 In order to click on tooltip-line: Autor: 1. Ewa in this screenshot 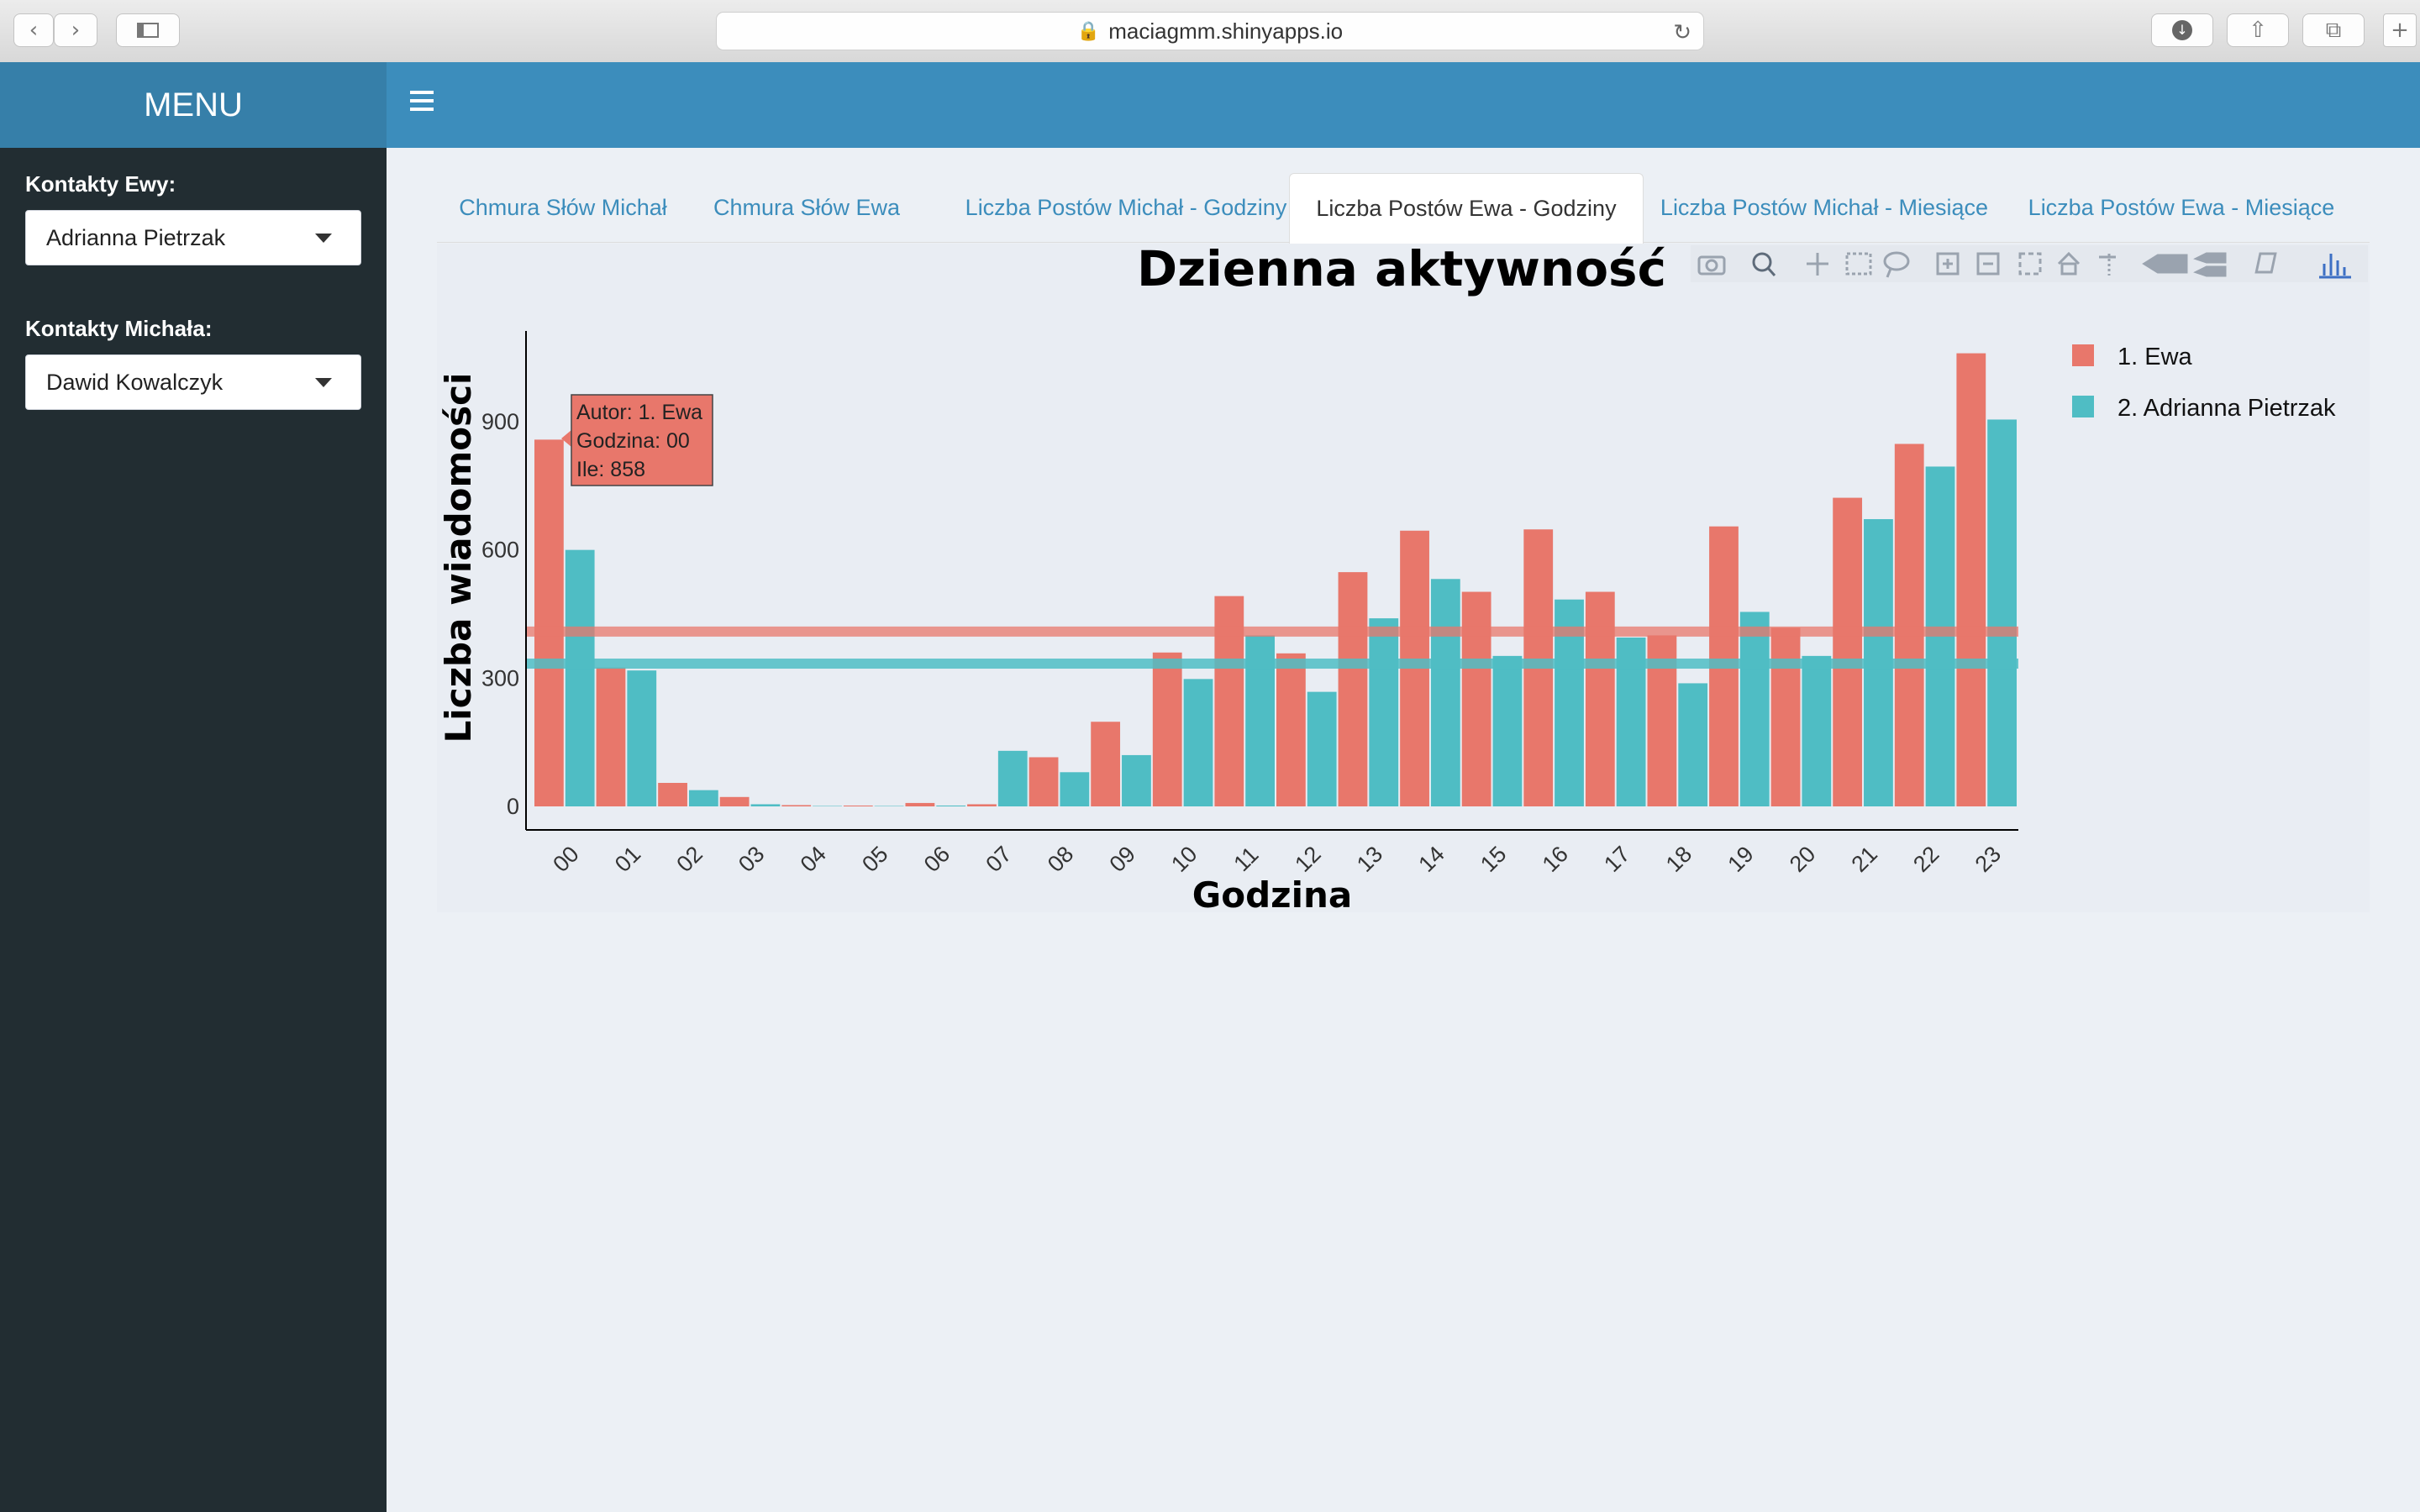, I will do `click(639, 412)`.